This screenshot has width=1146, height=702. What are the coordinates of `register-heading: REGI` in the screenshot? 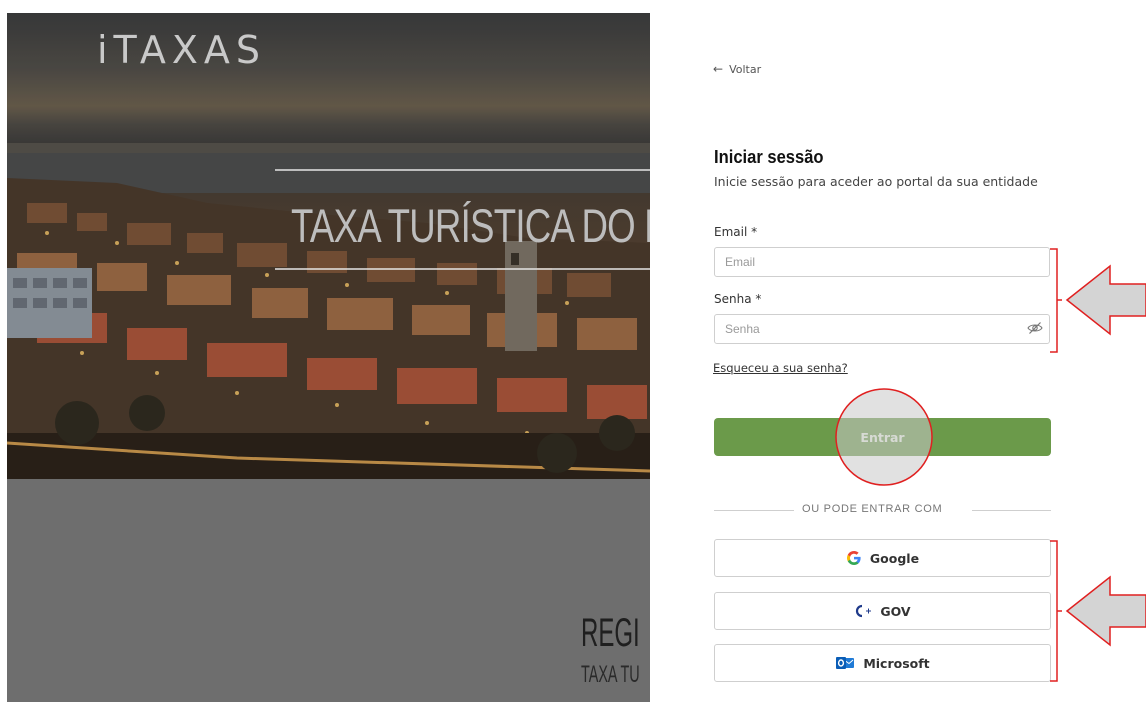 It's located at (610, 633).